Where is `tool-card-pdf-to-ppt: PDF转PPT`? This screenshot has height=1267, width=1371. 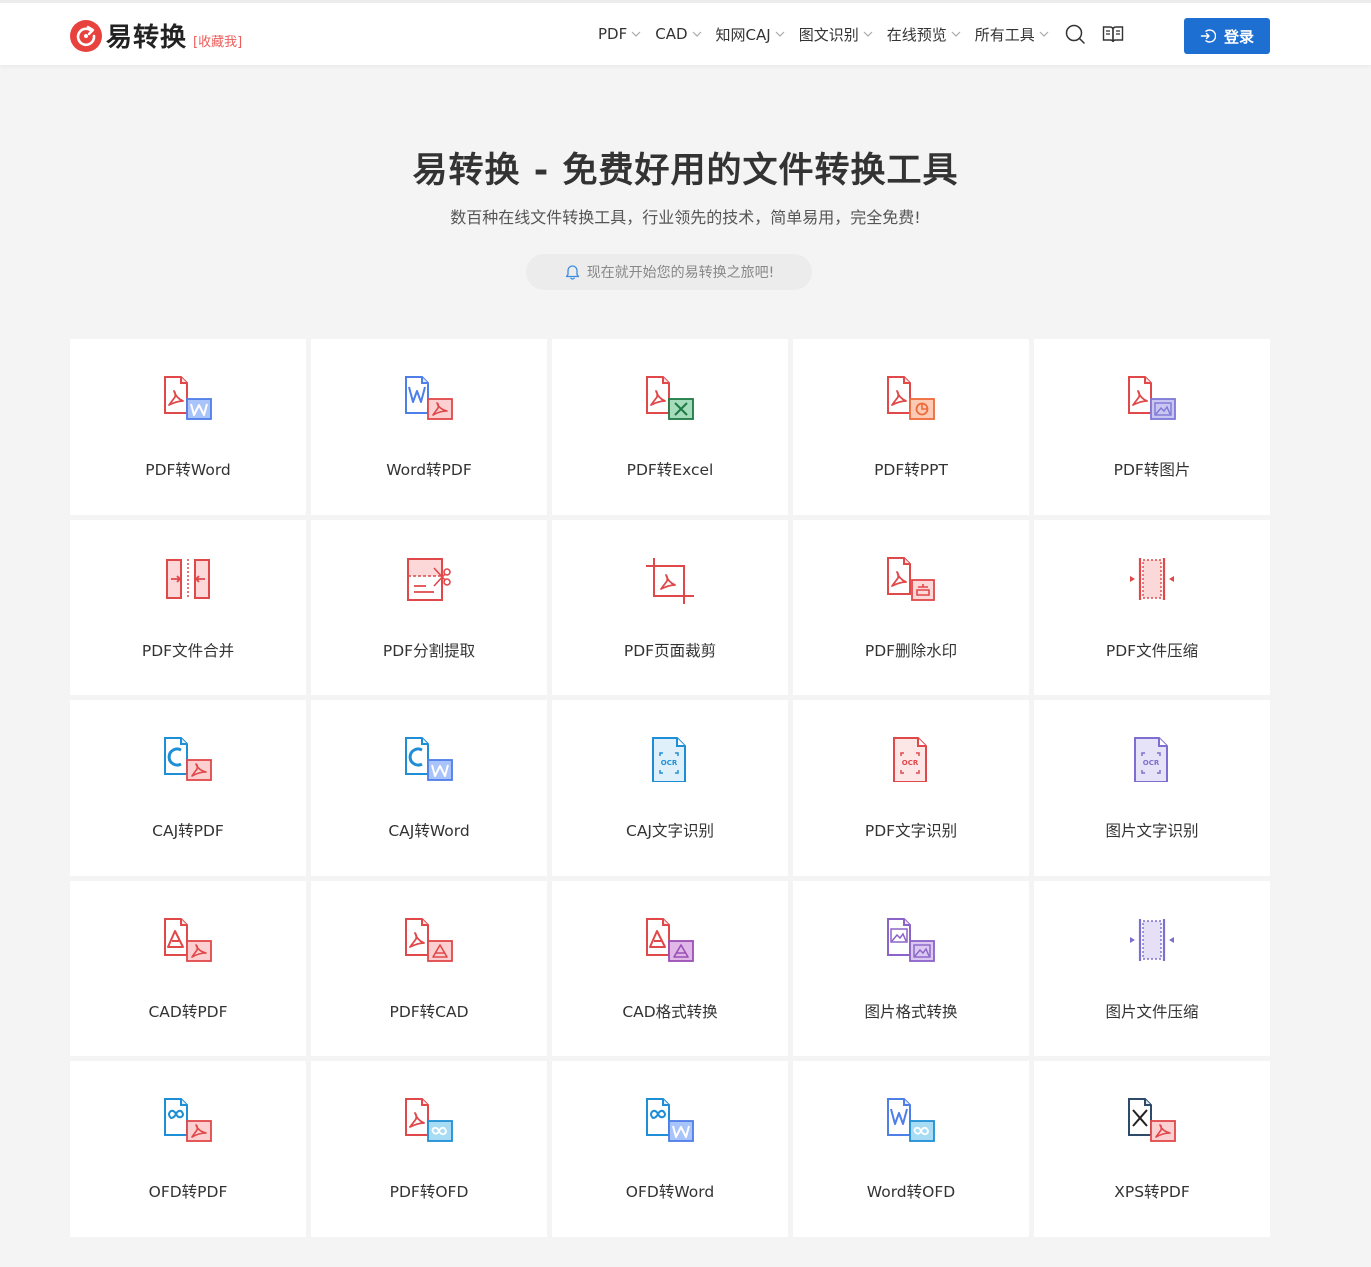
tool-card-pdf-to-ppt: PDF转PPT is located at coordinates (911, 427).